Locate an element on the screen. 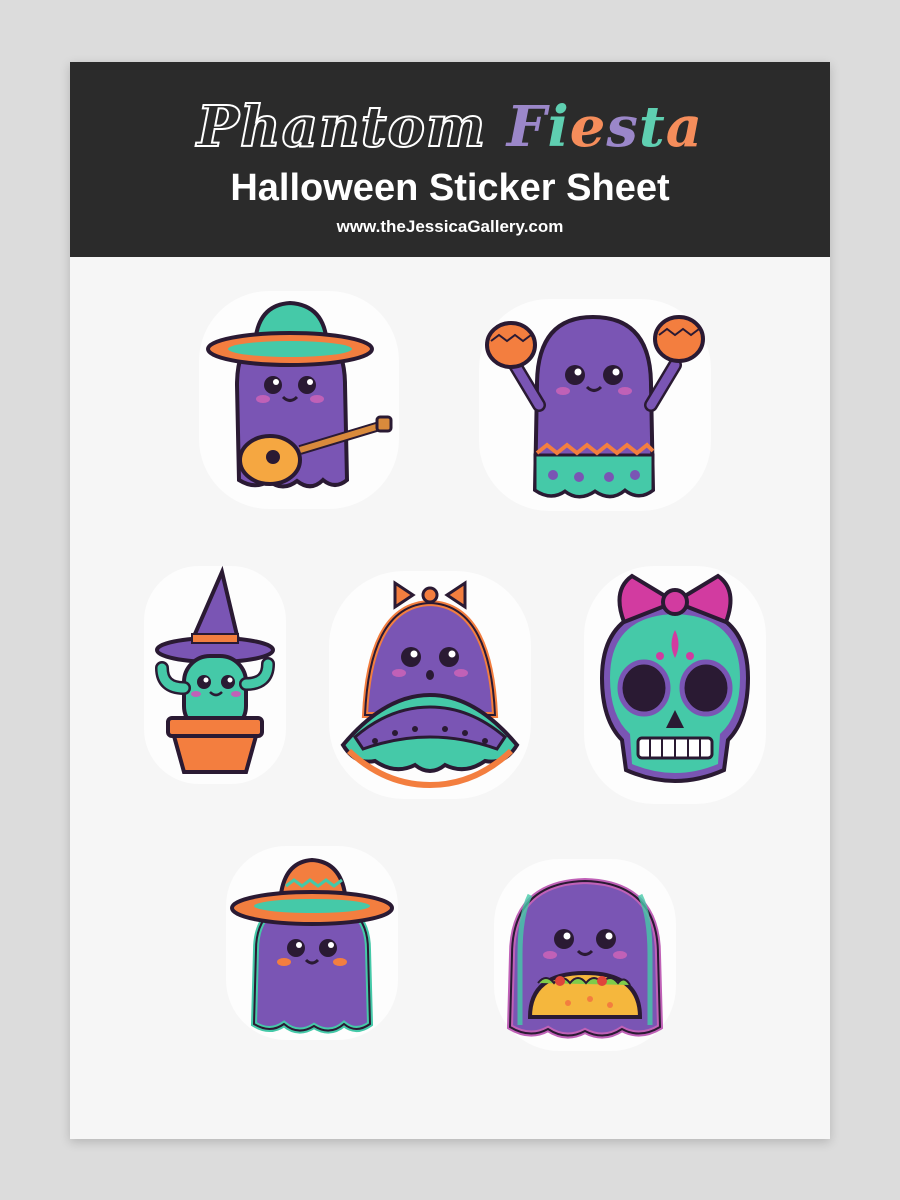  title-word-phantom: Phantom is located at coordinates (341, 127).